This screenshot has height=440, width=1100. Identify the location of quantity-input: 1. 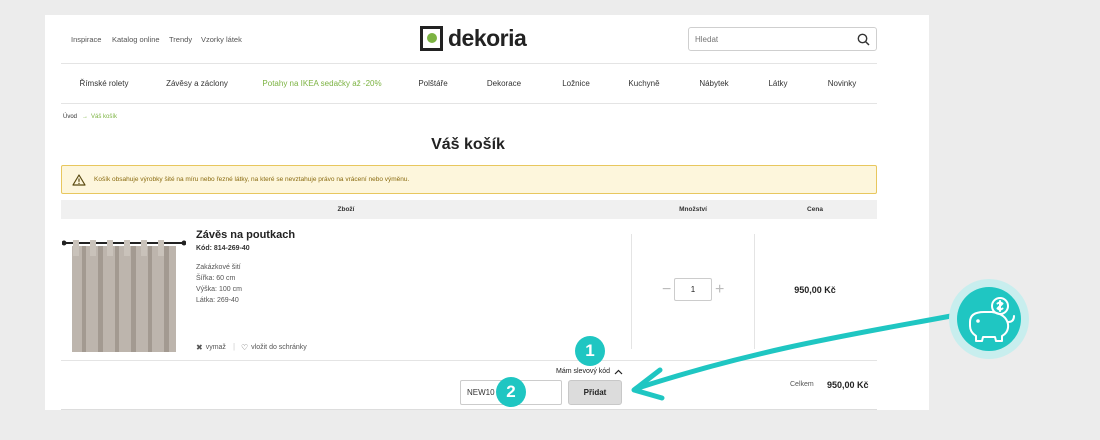
(693, 289).